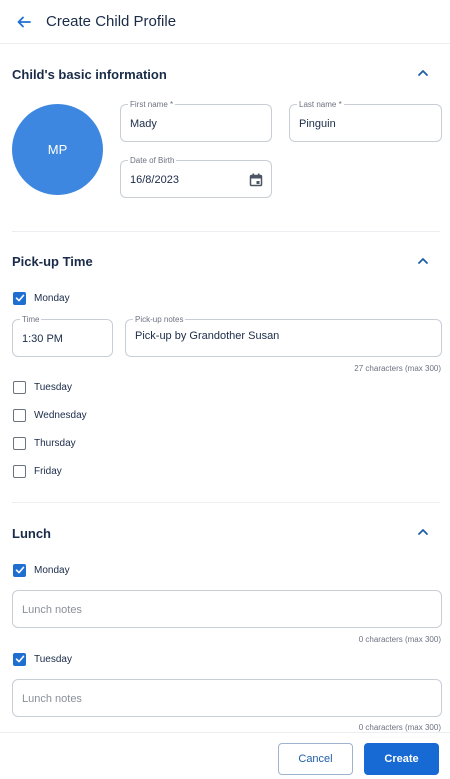 This screenshot has width=450, height=779. Describe the element at coordinates (399, 727) in the screenshot. I see `lunch-tuesday-notes-counter: 0 characters (max 300)` at that location.